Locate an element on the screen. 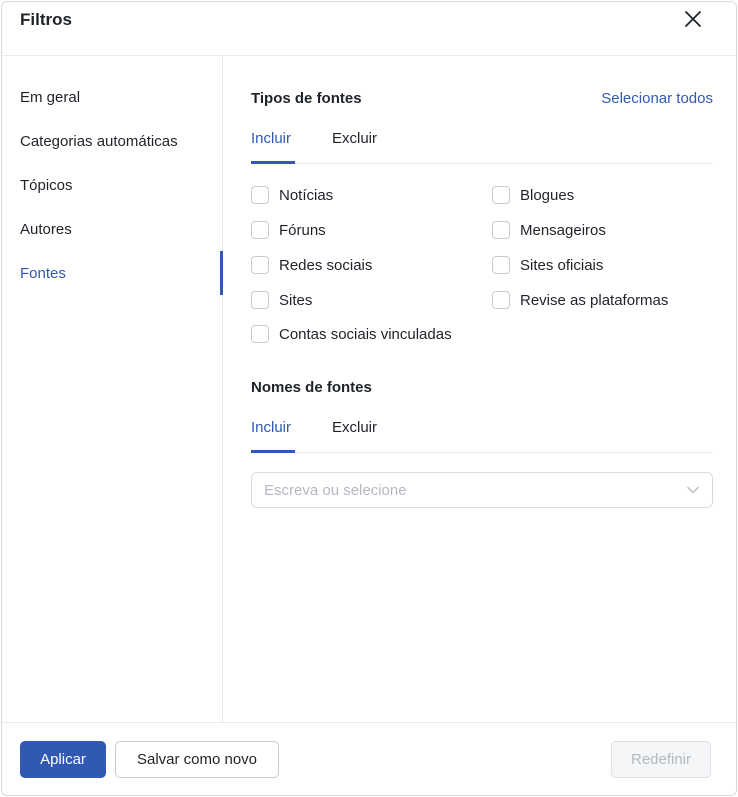 The height and width of the screenshot is (797, 738). checkbox-label: Sites is located at coordinates (296, 300).